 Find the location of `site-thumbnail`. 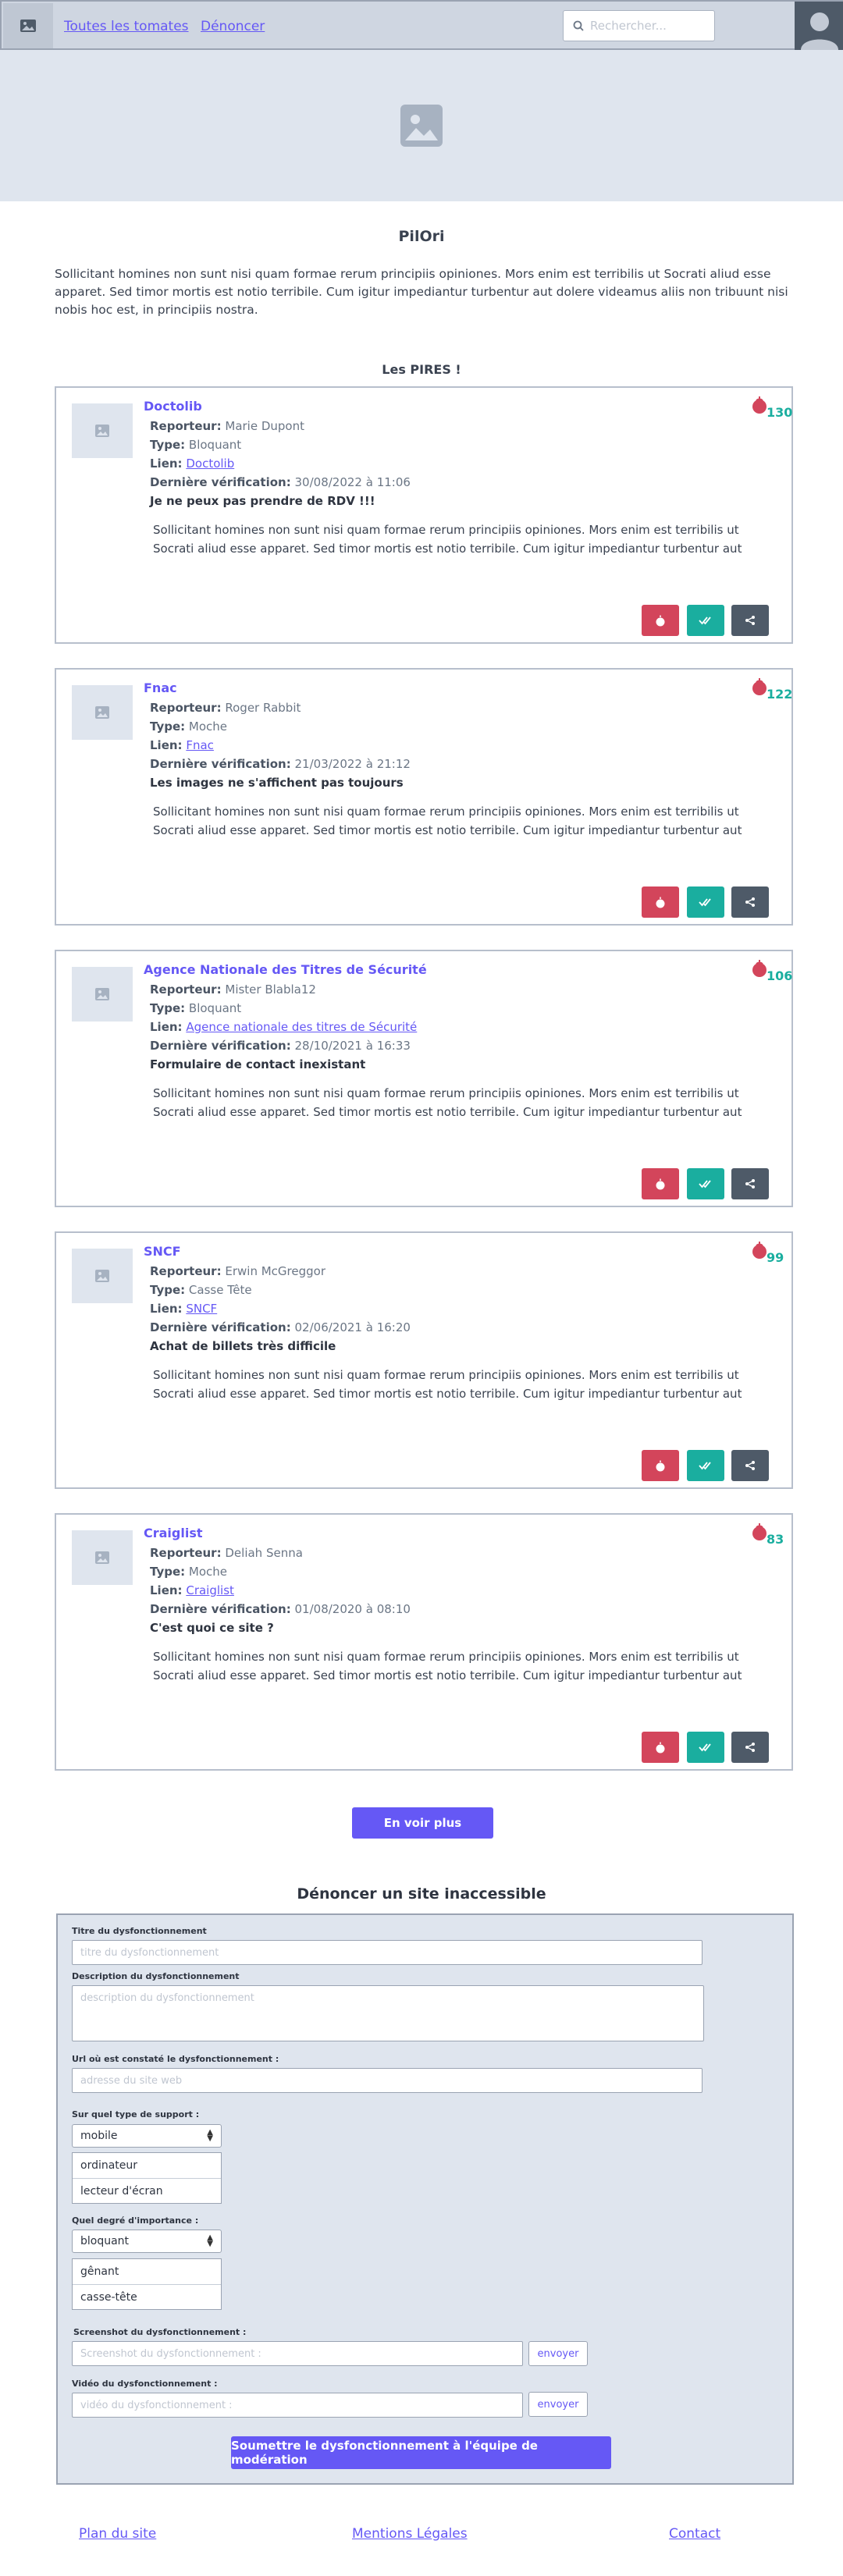

site-thumbnail is located at coordinates (103, 994).